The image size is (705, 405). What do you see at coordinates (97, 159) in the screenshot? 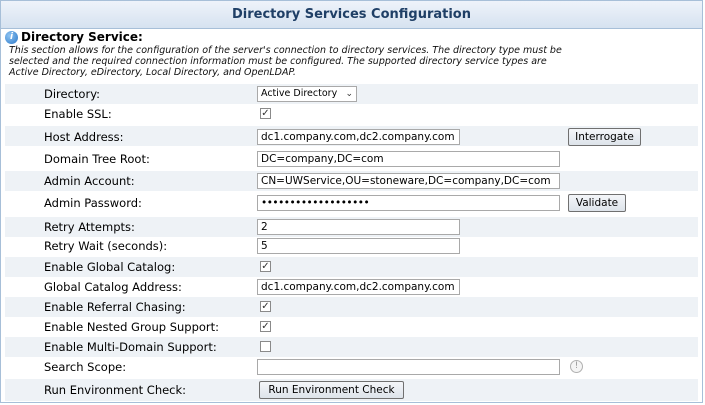
I see `domain-tree-root-label: Domain Tree Root:` at bounding box center [97, 159].